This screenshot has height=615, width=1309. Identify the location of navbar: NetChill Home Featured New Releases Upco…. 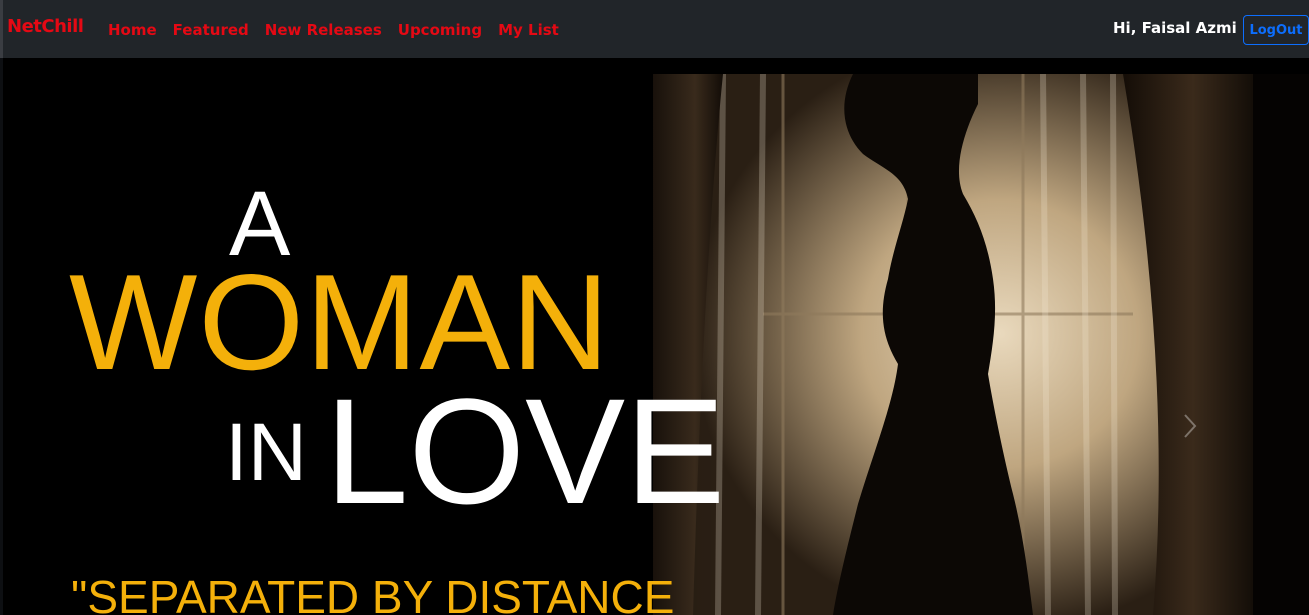
(654, 29).